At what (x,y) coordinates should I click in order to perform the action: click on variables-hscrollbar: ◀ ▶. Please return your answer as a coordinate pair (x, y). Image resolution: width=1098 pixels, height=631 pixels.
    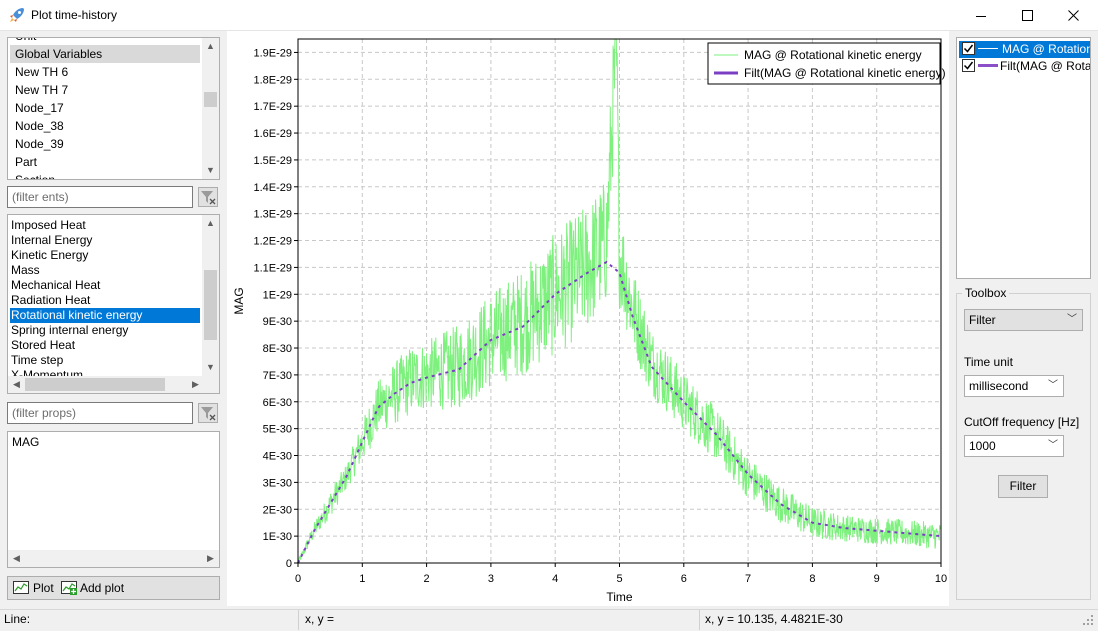
    Looking at the image, I should click on (113, 384).